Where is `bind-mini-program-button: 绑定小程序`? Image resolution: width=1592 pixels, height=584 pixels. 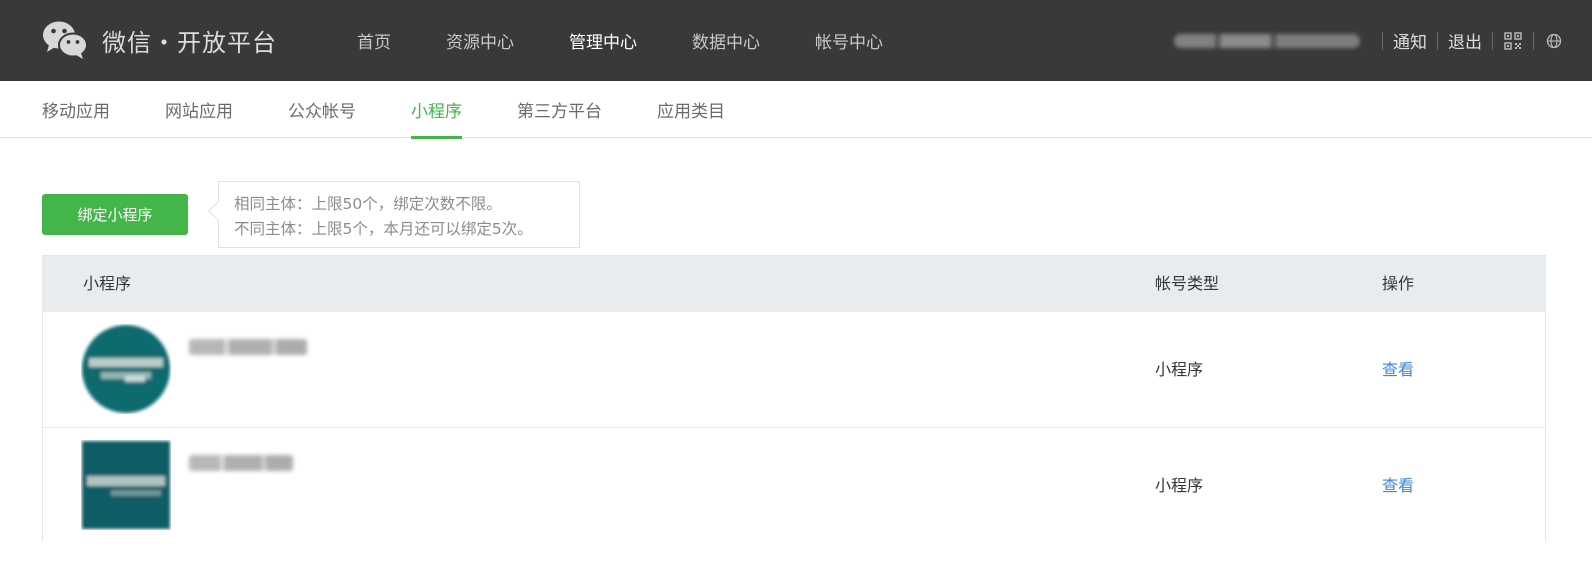 bind-mini-program-button: 绑定小程序 is located at coordinates (115, 214).